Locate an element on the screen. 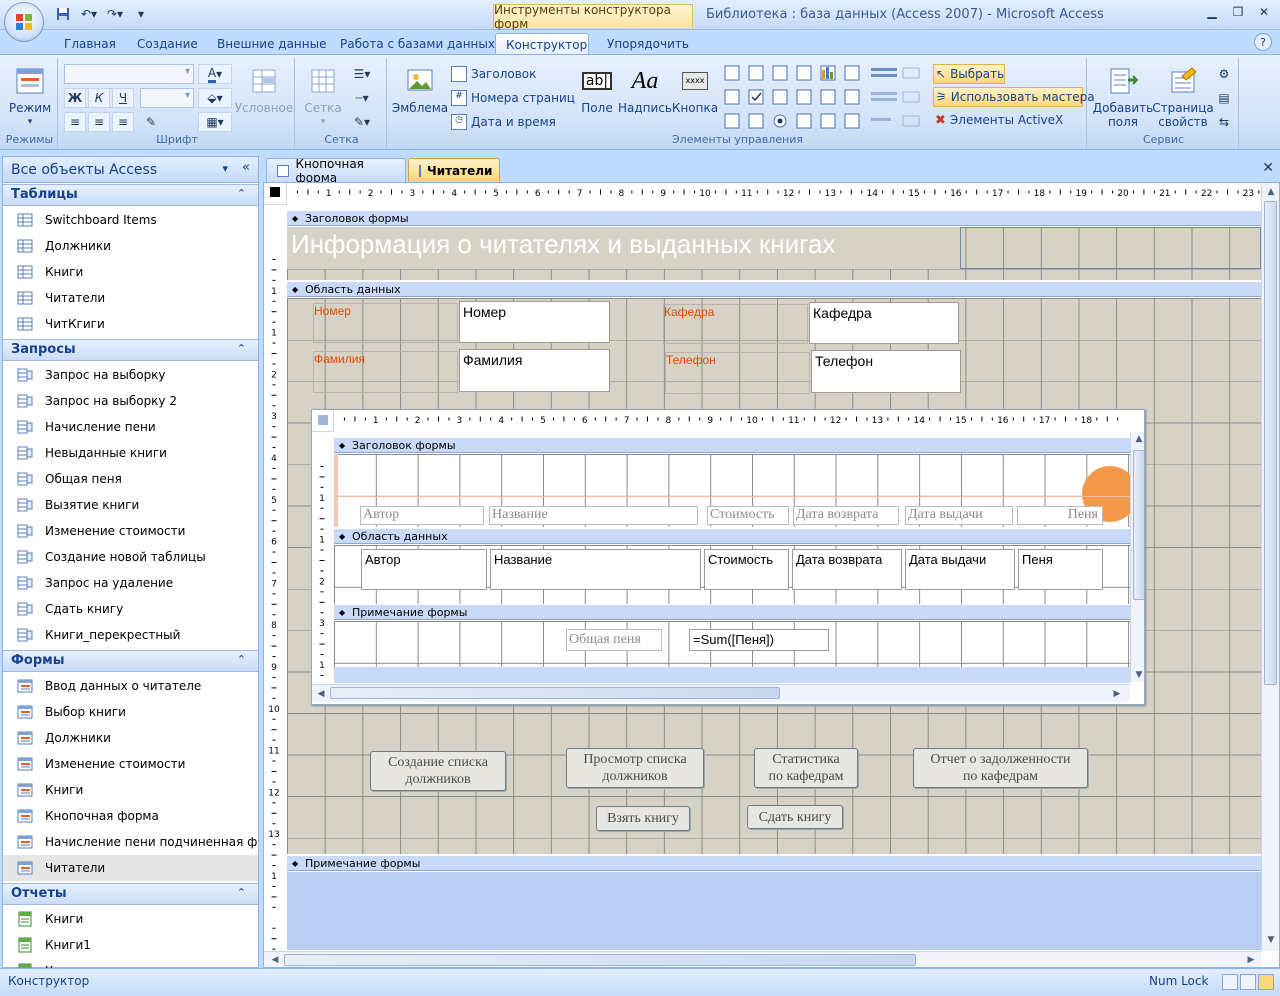 The image size is (1280, 996). label-familiya: Фамилия is located at coordinates (385, 372).